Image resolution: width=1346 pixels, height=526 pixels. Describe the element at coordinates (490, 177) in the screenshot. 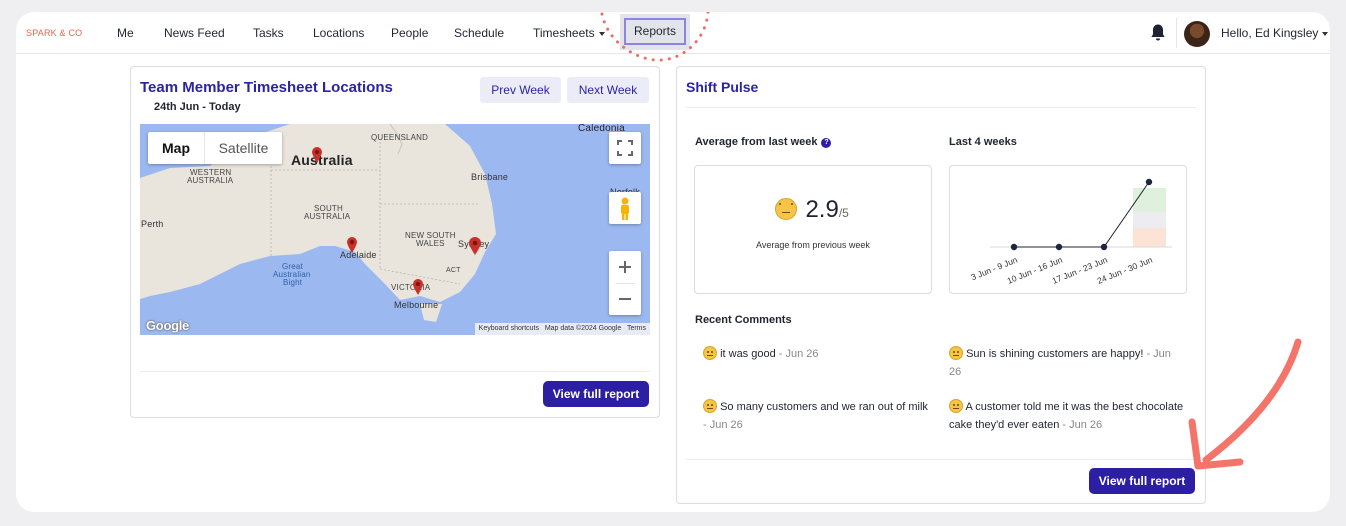

I see `map-label: Brisbane` at that location.